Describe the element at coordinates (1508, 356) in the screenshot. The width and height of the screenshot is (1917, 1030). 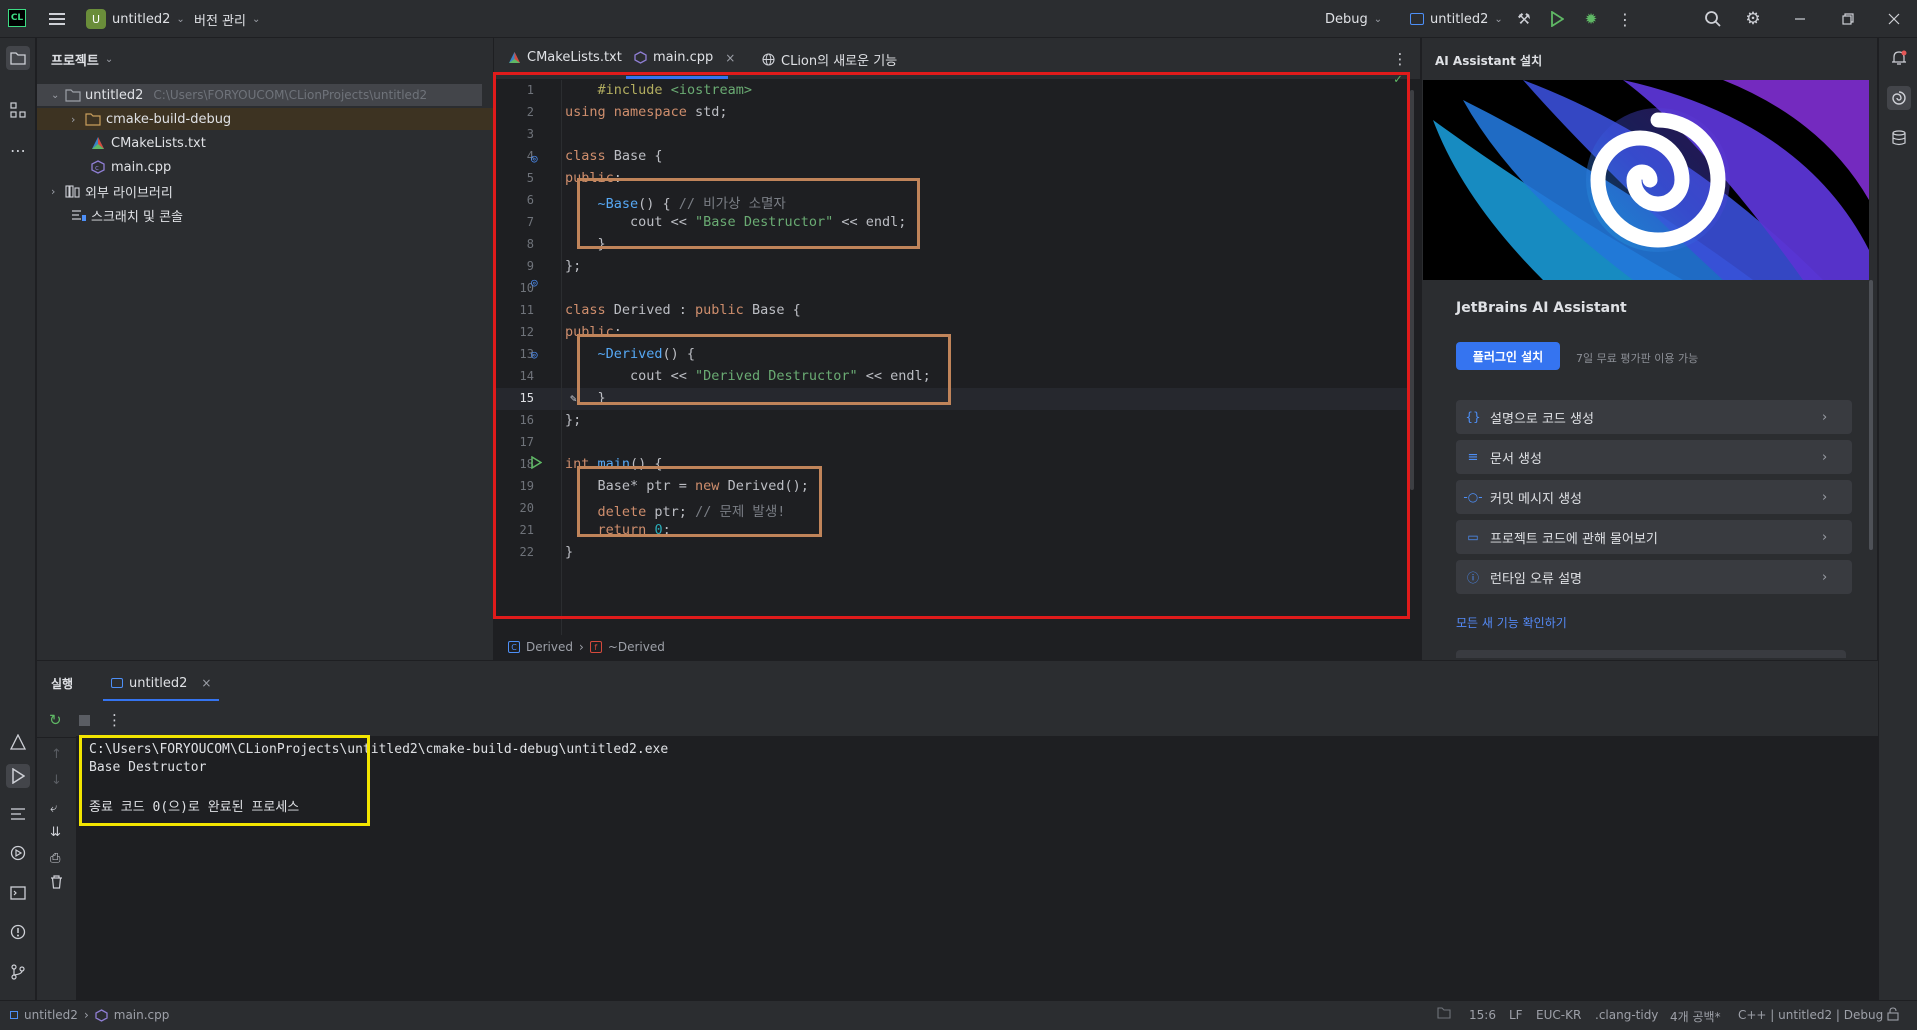
I see `install-plugin-button: 플러그인 설치` at that location.